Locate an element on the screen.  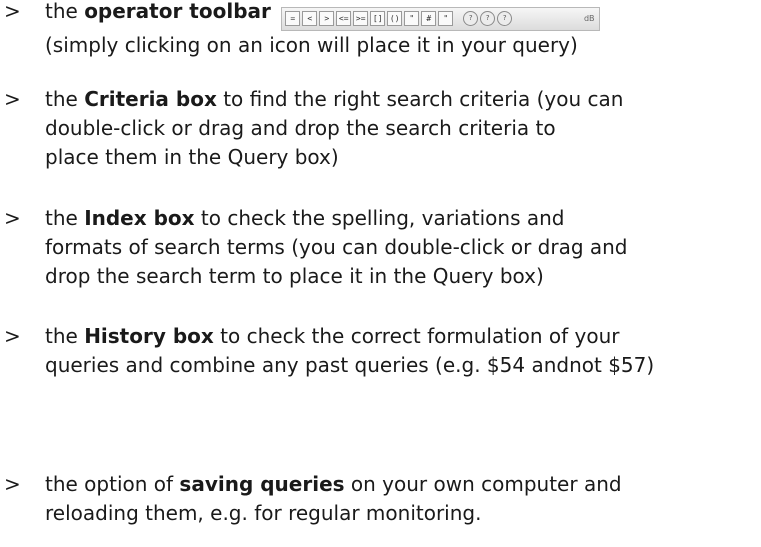
toolbar-operator-icon: <= is located at coordinates (344, 18).